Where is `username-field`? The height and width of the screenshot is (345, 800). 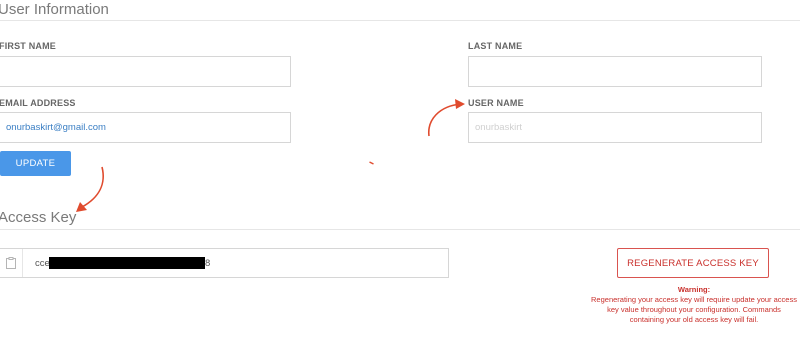 username-field is located at coordinates (615, 127).